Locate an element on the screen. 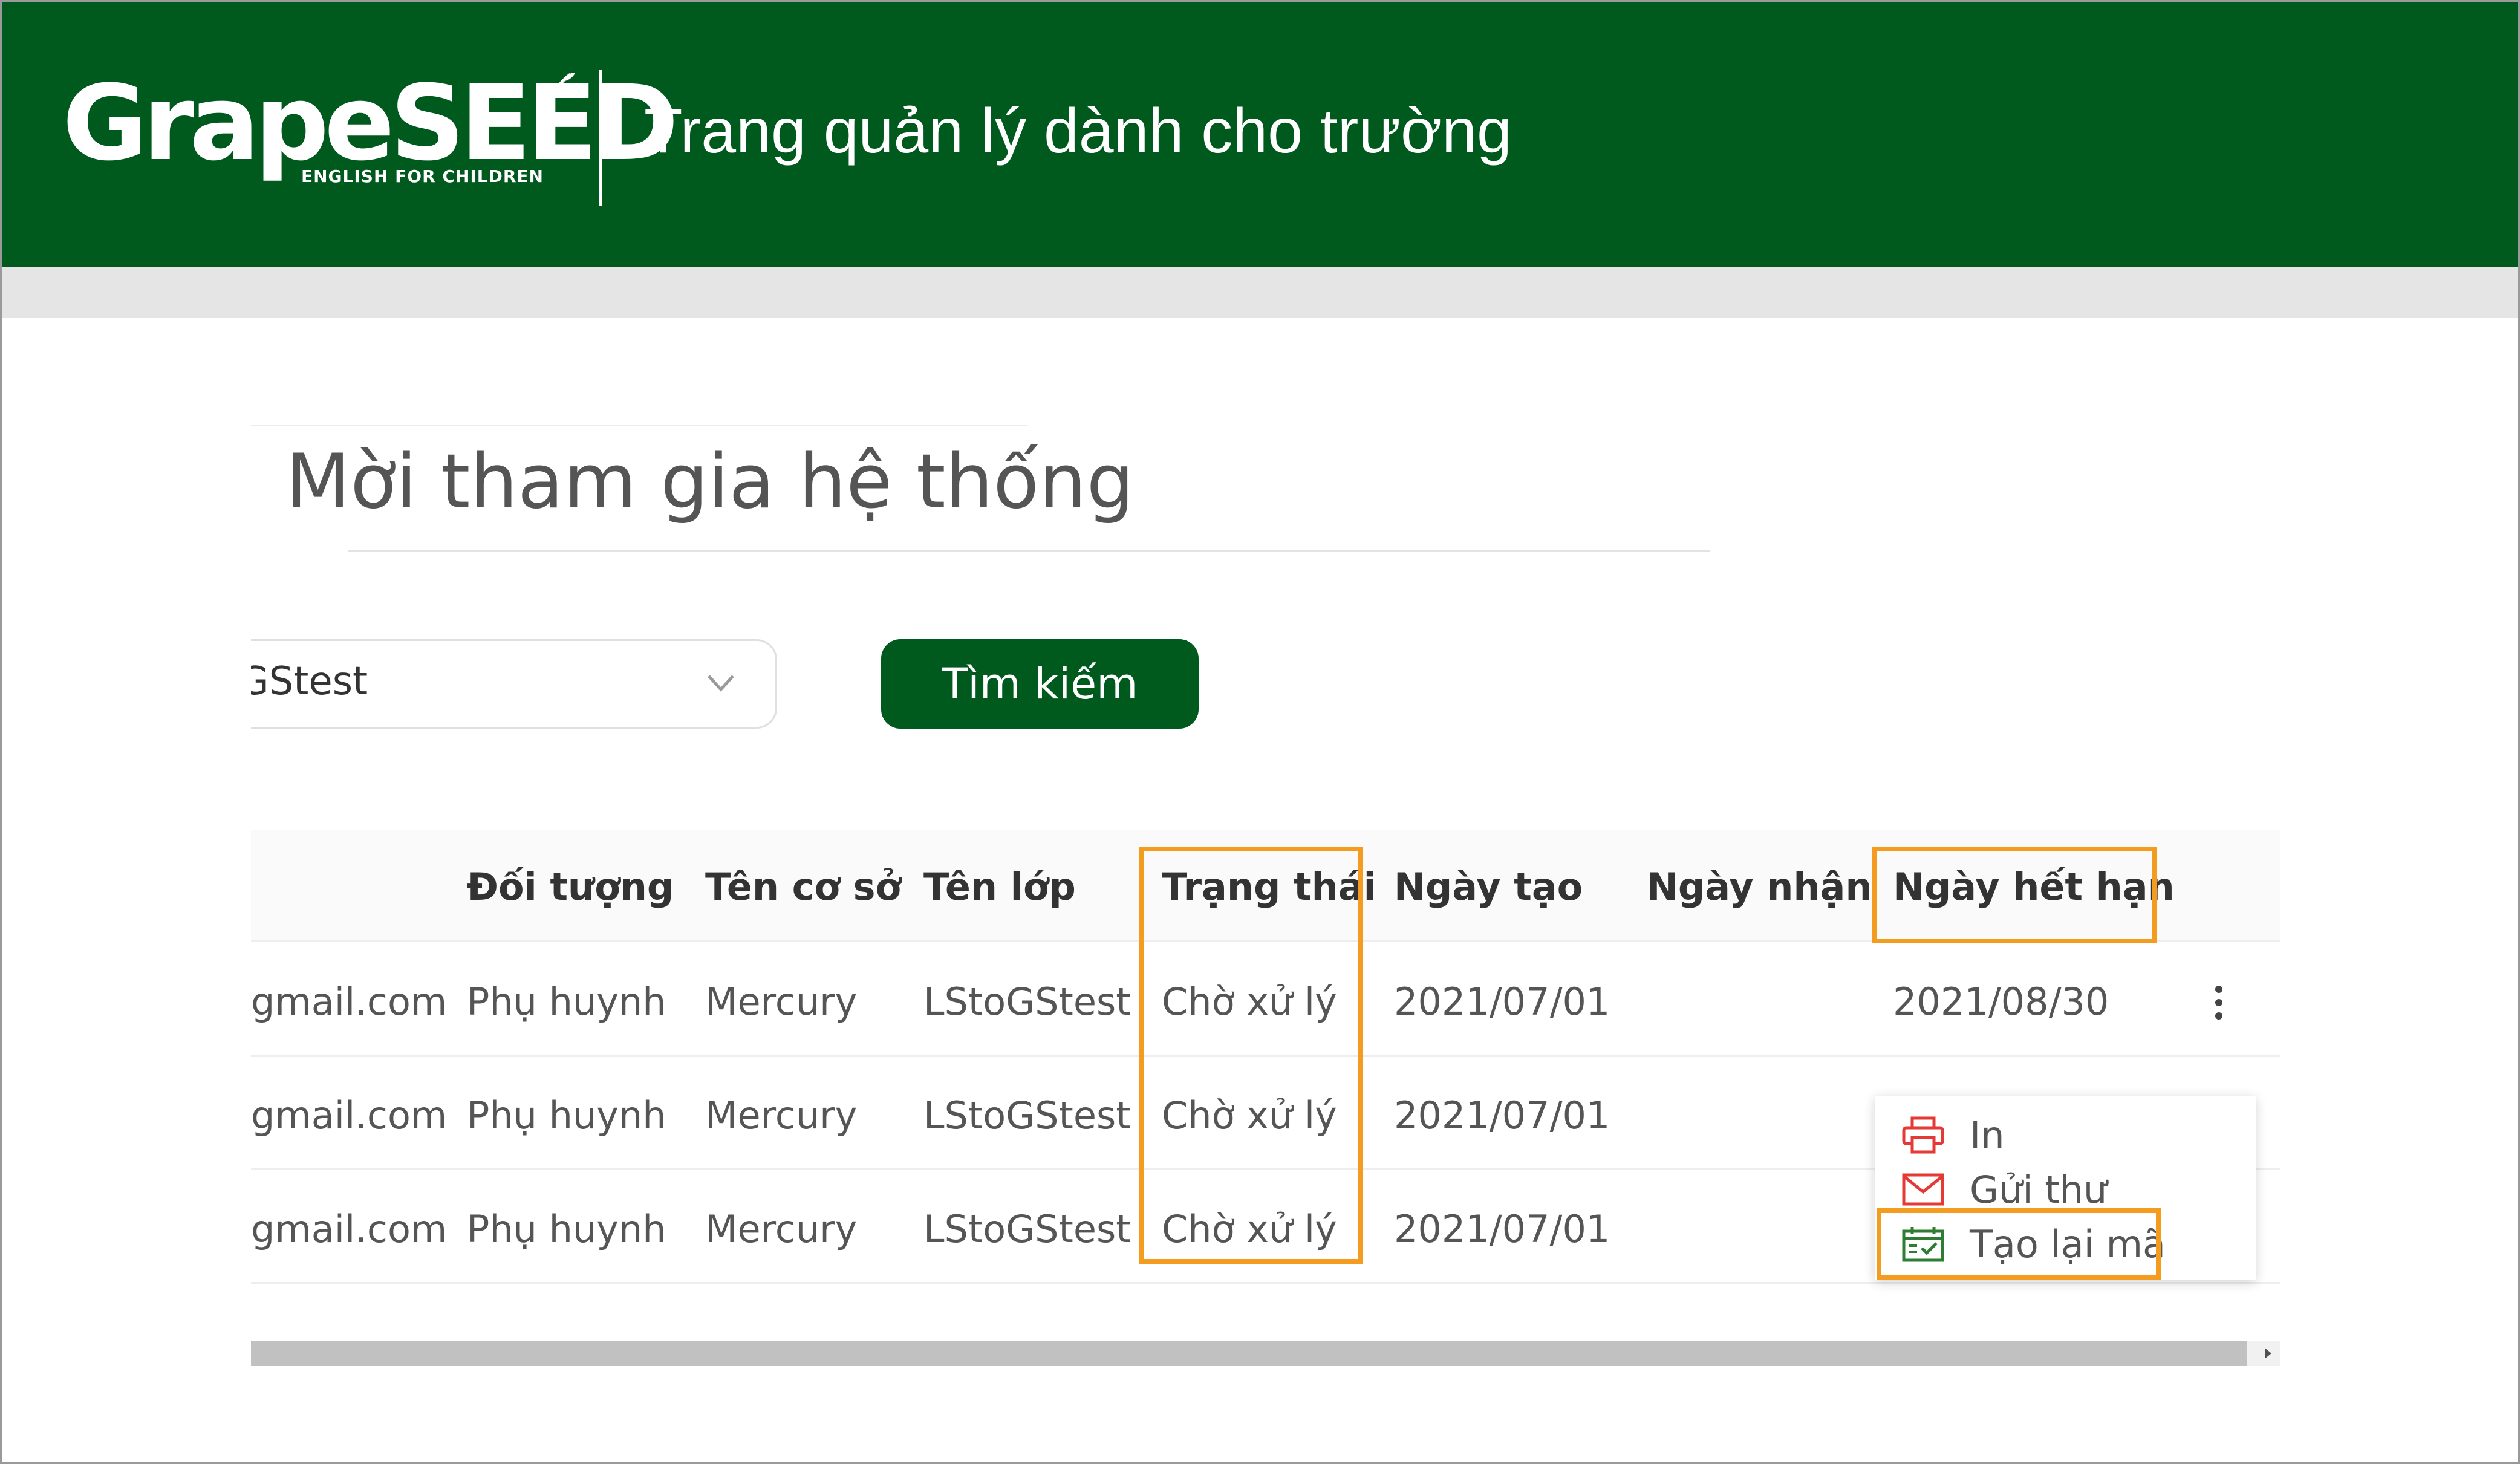 This screenshot has height=1464, width=2520. row1-created: 2021/07/01 is located at coordinates (1502, 1002).